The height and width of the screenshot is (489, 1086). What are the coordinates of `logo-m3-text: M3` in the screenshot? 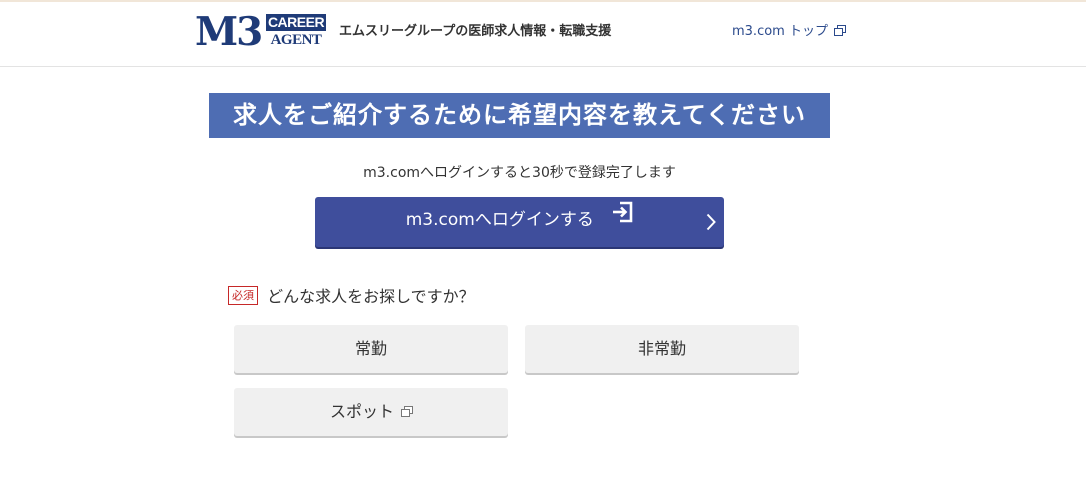 It's located at (229, 32).